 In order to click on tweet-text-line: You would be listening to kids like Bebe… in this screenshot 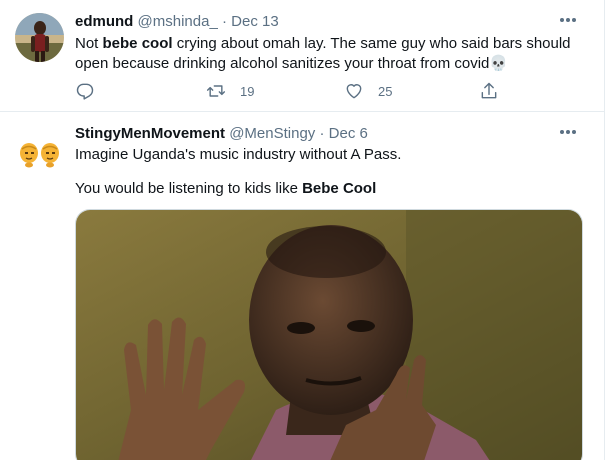, I will do `click(330, 189)`.